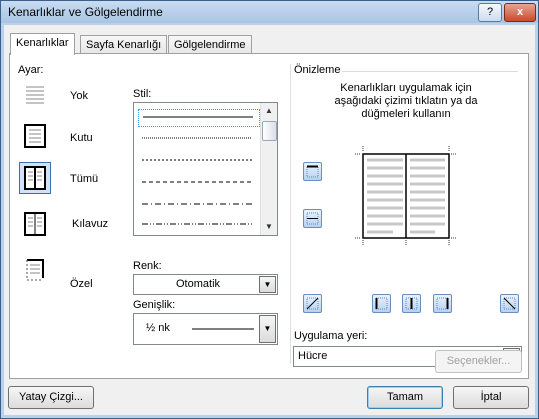  What do you see at coordinates (198, 139) in the screenshot?
I see `line-style-dotted-fine` at bounding box center [198, 139].